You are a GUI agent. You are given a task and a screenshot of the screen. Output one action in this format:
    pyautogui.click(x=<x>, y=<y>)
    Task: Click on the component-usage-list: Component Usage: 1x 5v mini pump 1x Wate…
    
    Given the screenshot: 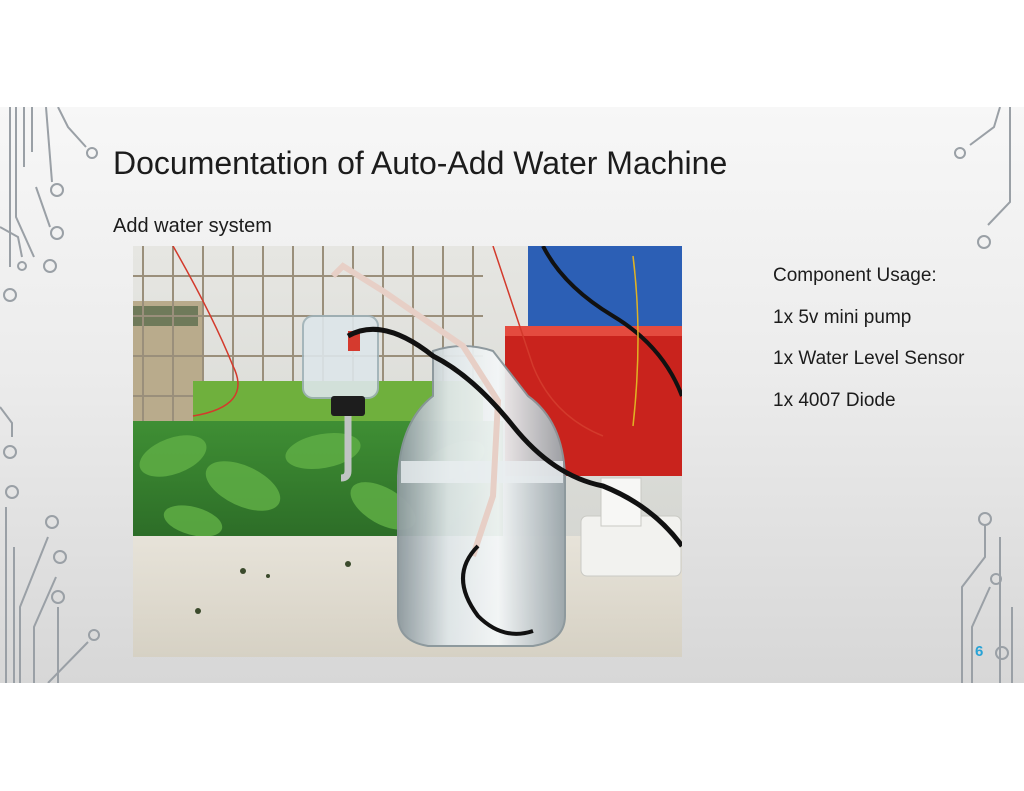 What is the action you would take?
    pyautogui.click(x=869, y=348)
    